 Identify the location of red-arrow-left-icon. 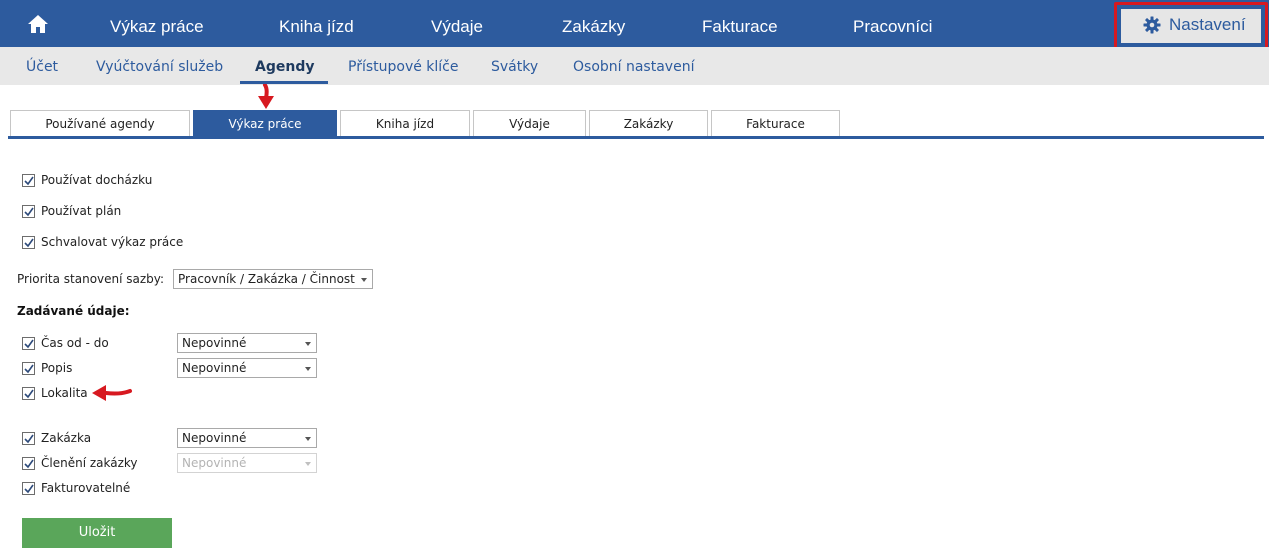
(112, 393).